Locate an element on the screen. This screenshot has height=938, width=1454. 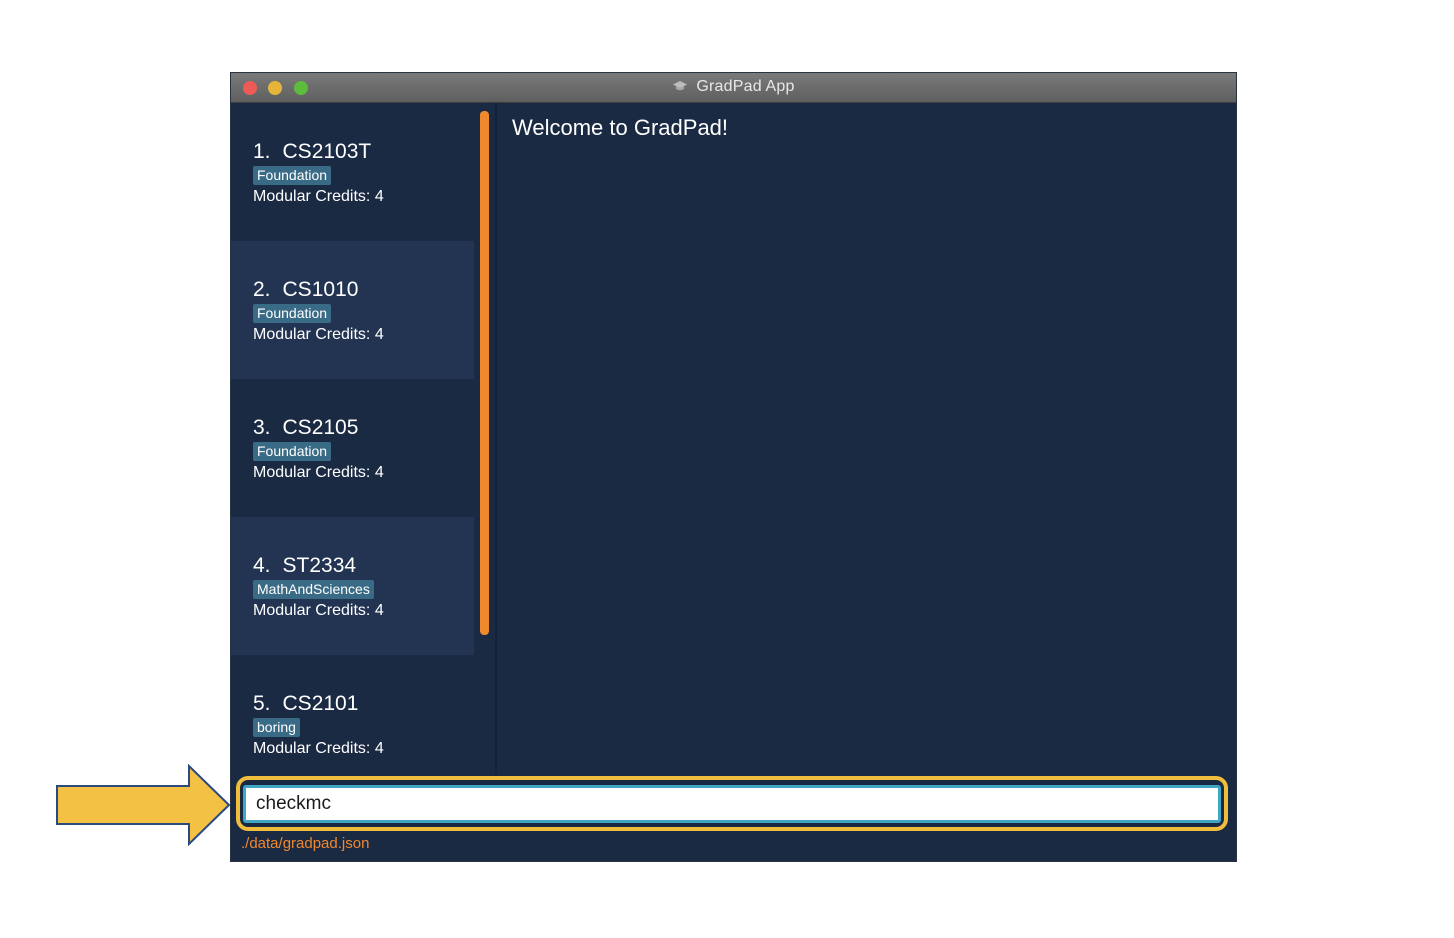
module-header: 1. CS2103T is located at coordinates (312, 152).